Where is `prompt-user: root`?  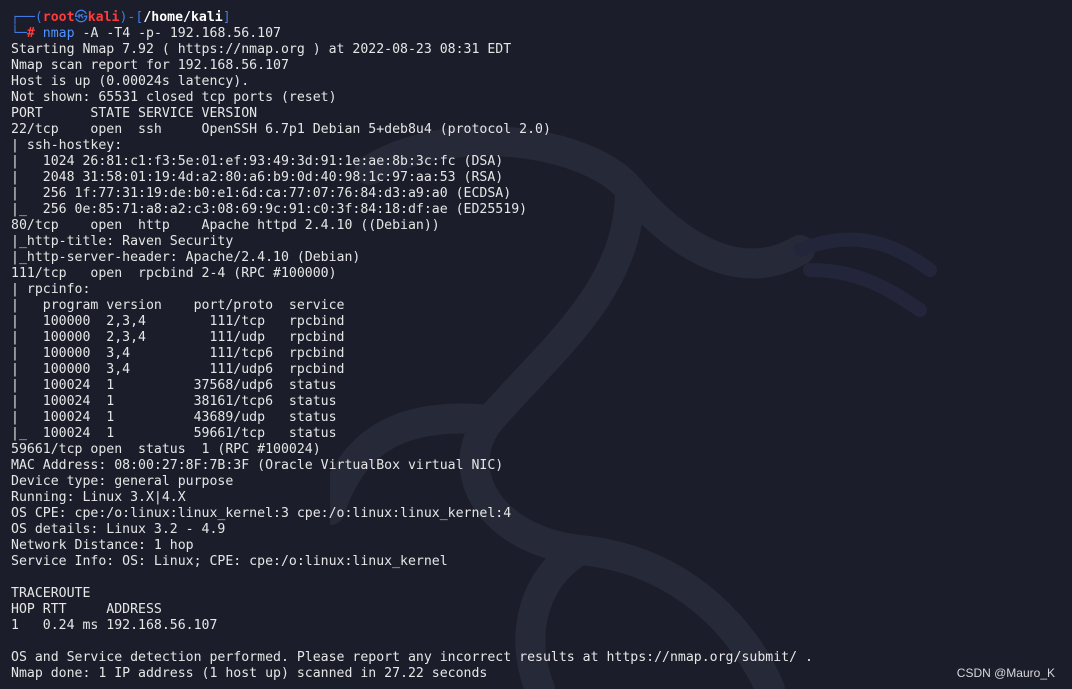 prompt-user: root is located at coordinates (58, 17).